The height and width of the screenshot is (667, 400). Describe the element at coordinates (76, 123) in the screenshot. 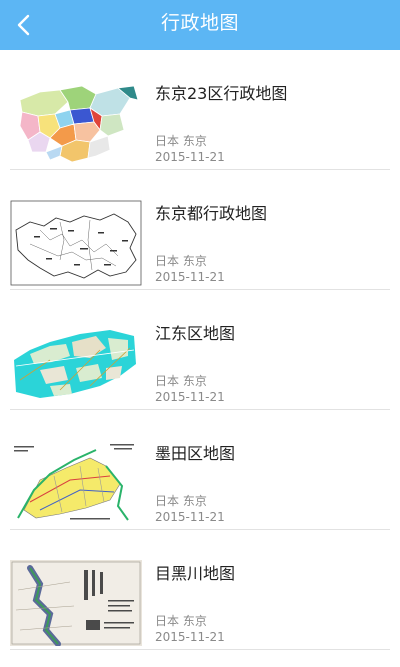

I see `map-thumbnail-tokyo-23-wards` at that location.